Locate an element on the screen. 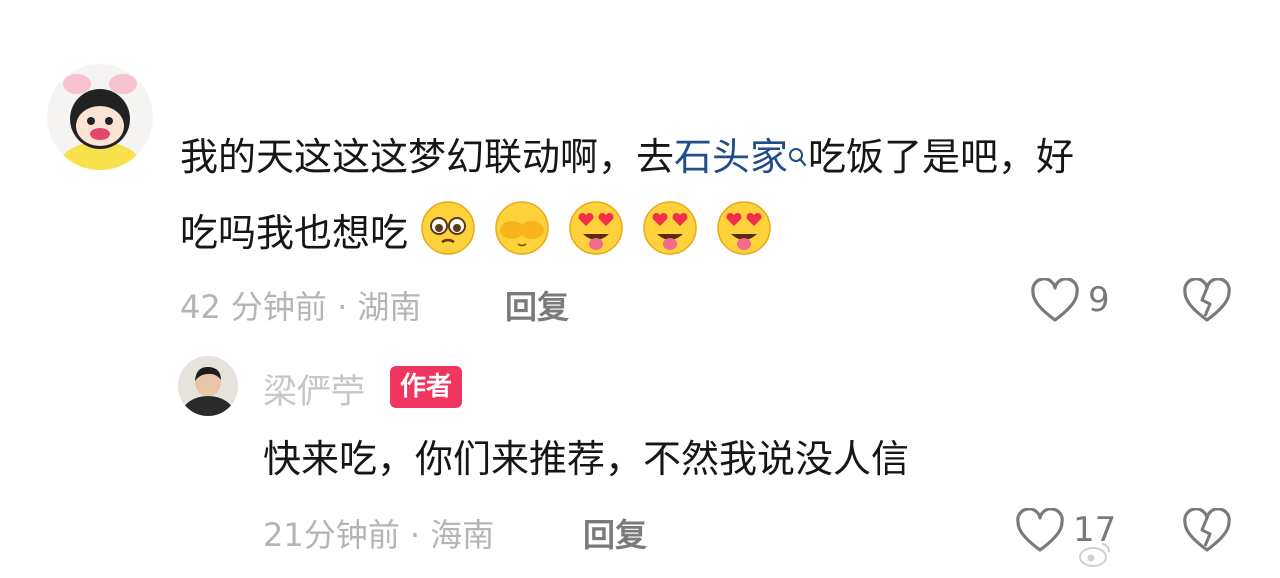 The width and height of the screenshot is (1280, 578). commenter-avatar is located at coordinates (100, 117).